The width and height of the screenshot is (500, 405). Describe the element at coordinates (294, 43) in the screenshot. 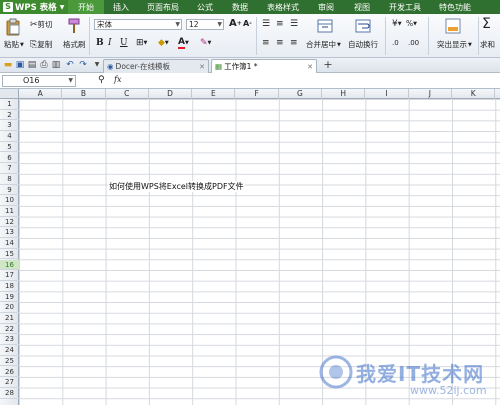

I see `align-right-button: ≡` at that location.